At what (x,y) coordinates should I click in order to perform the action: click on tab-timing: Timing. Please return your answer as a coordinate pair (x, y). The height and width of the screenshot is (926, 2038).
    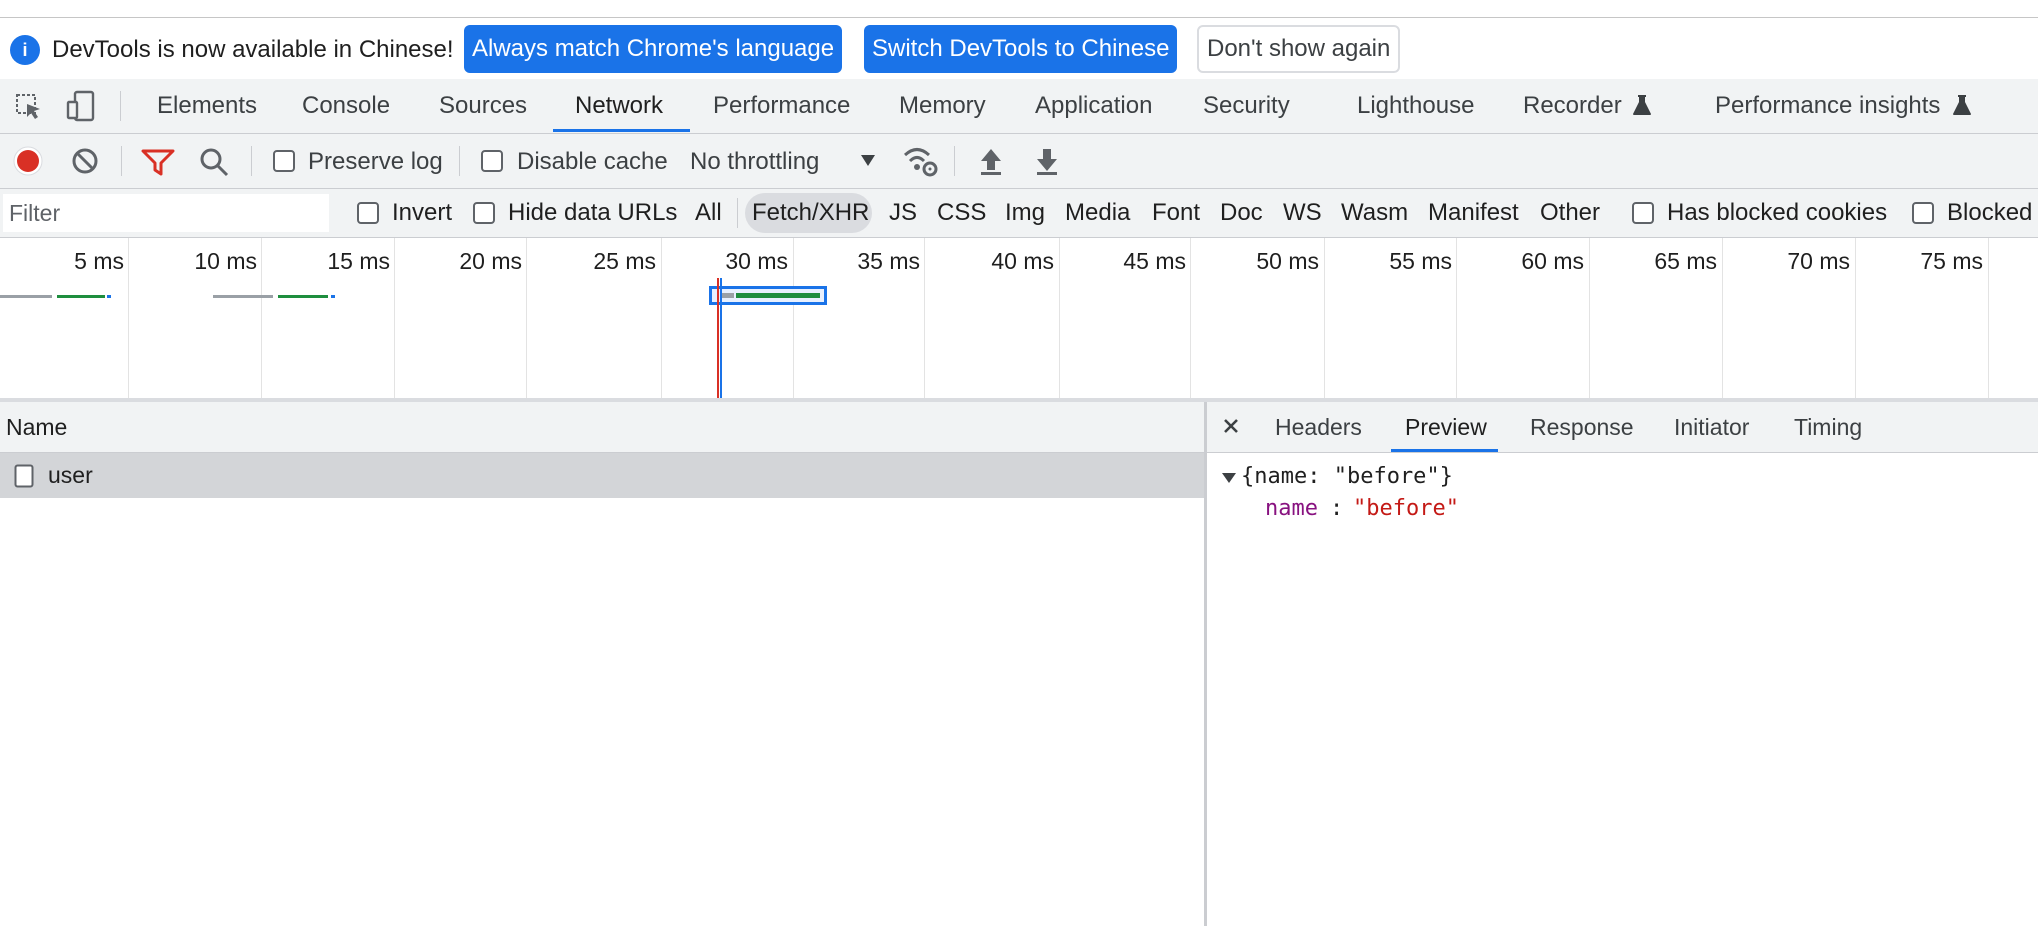
    Looking at the image, I should click on (1828, 427).